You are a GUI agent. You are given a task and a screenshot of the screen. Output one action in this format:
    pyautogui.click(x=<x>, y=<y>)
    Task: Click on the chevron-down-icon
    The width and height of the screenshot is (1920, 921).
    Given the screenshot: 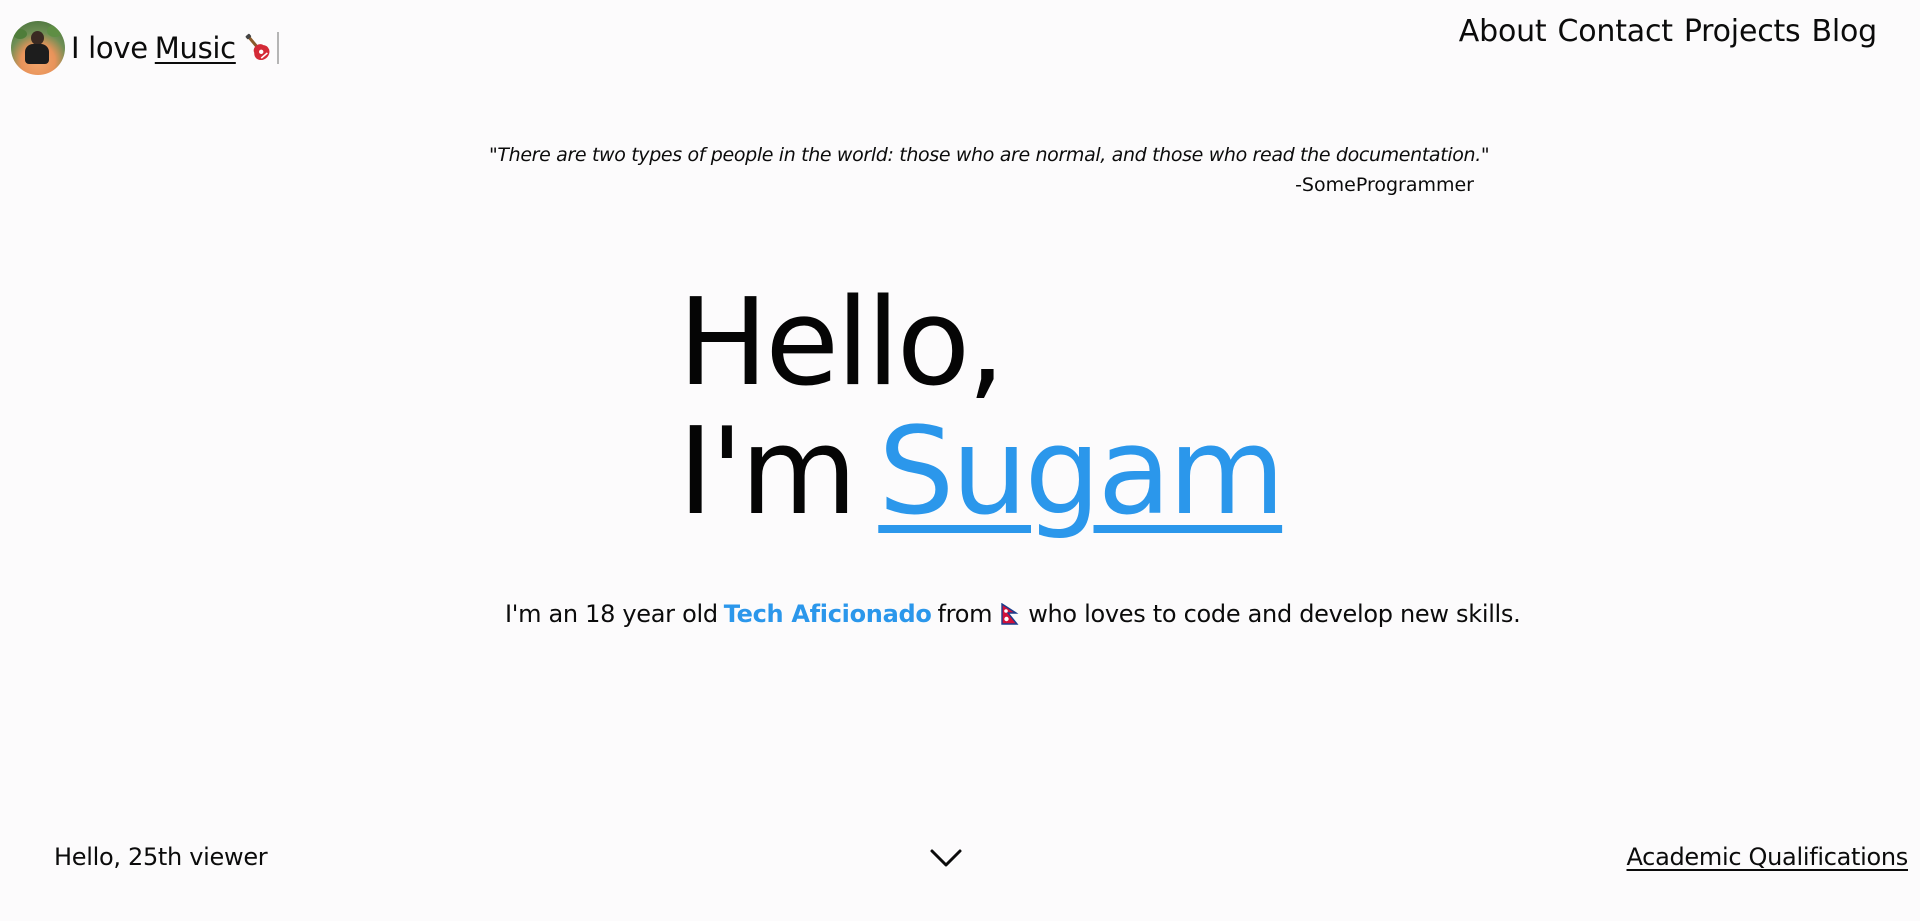 What is the action you would take?
    pyautogui.click(x=946, y=858)
    